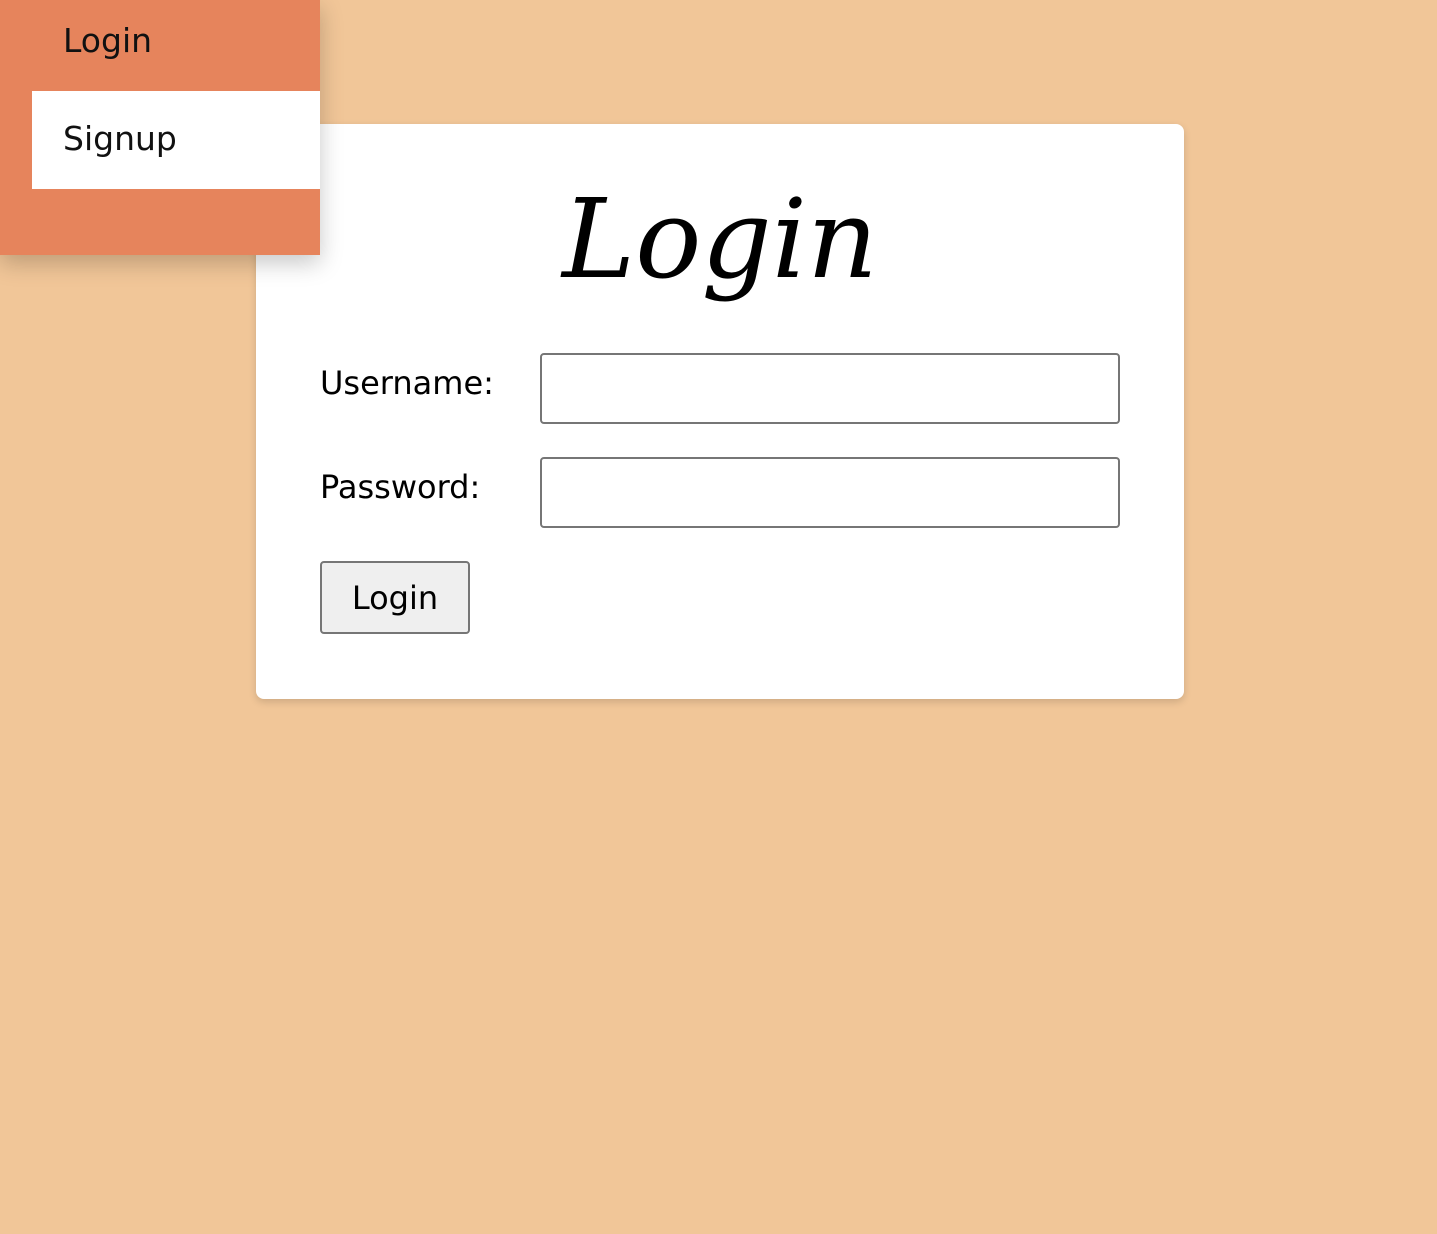 Image resolution: width=1437 pixels, height=1234 pixels. Describe the element at coordinates (176, 140) in the screenshot. I see `nav-item-signup: Signup` at that location.